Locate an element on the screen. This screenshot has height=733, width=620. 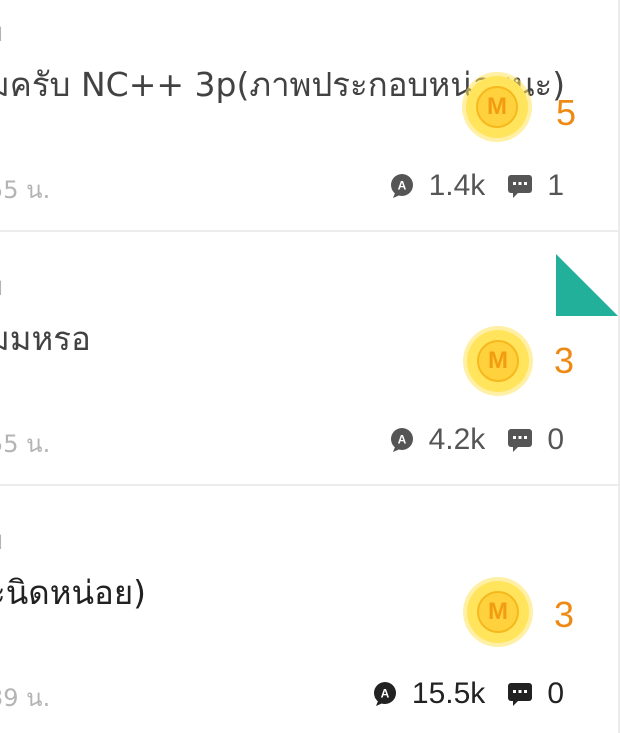
post-stats: A 4.2k 0 is located at coordinates (476, 440).